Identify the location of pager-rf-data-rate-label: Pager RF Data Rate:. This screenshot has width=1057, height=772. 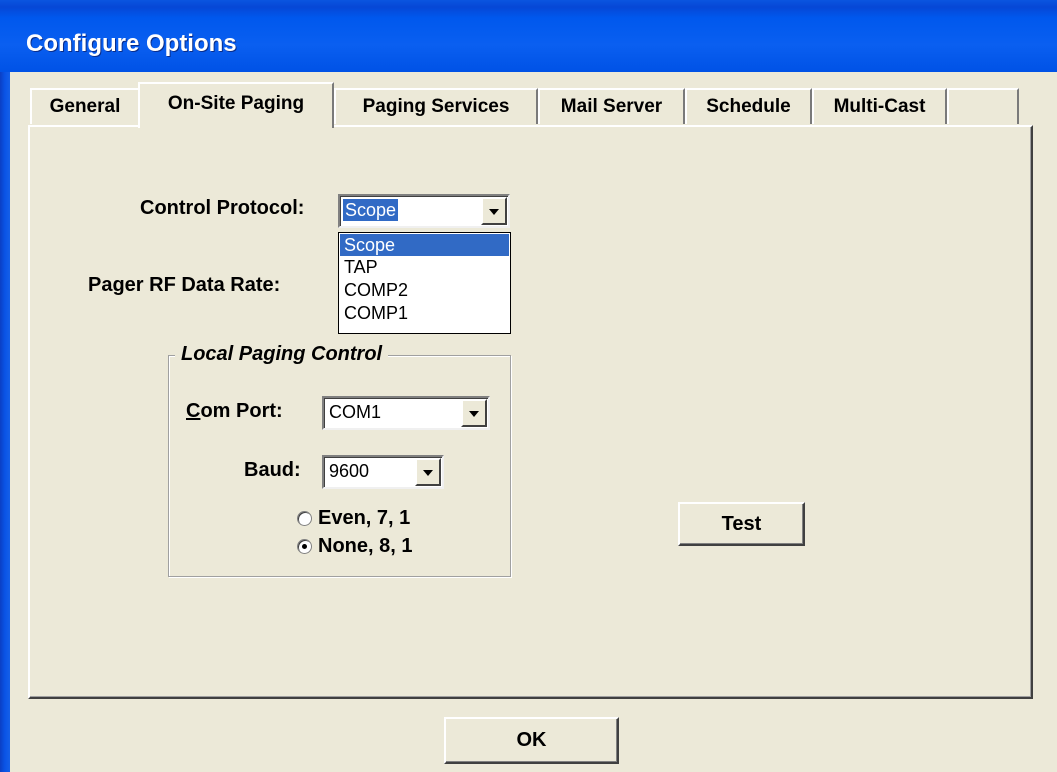
(184, 285).